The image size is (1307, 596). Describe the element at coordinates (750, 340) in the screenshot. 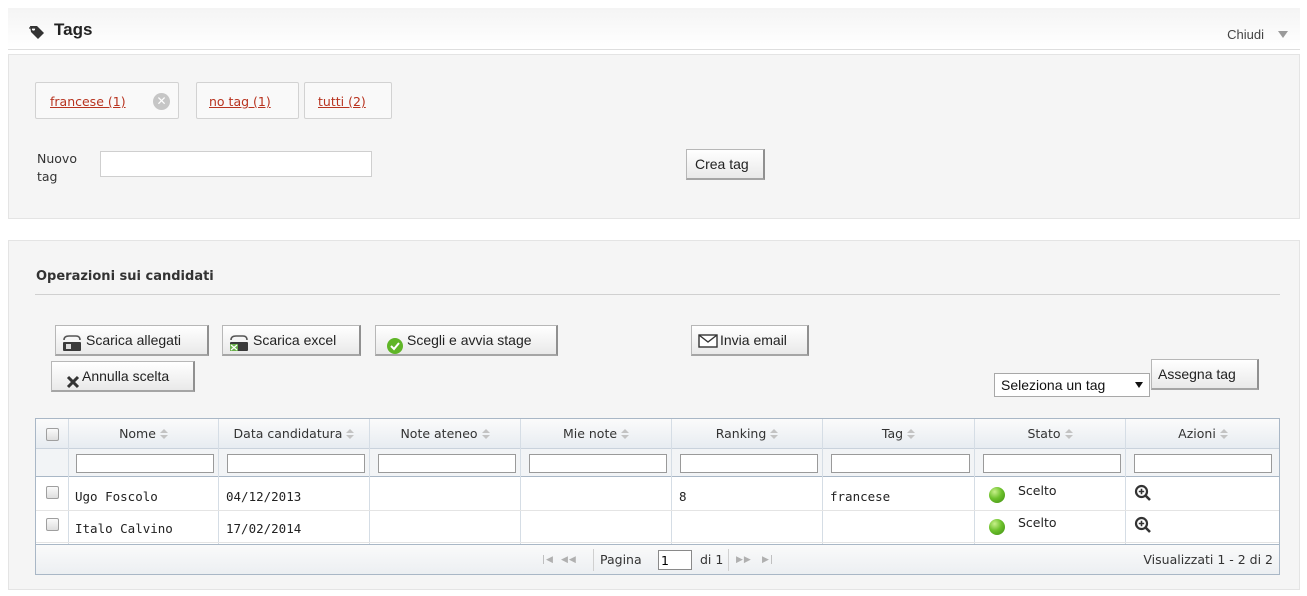

I see `send-email-button: Invia email` at that location.